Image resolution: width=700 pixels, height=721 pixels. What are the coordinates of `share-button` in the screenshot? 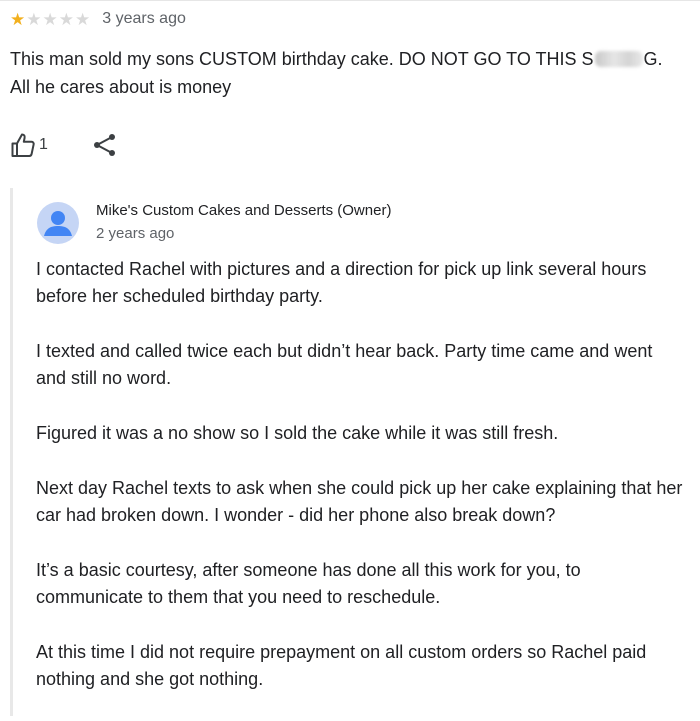 It's located at (105, 145).